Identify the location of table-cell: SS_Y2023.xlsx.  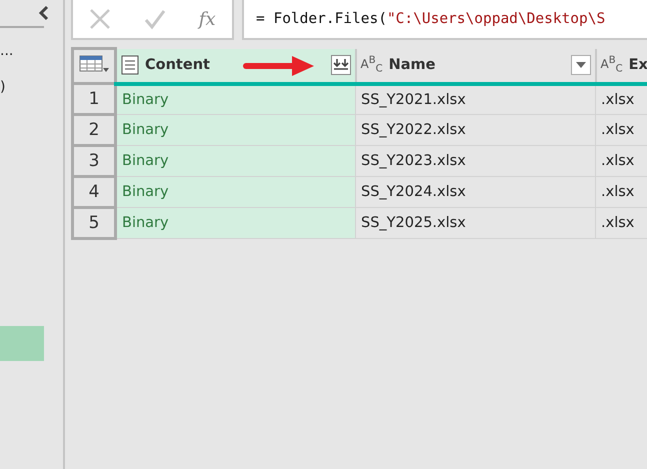
(476, 161).